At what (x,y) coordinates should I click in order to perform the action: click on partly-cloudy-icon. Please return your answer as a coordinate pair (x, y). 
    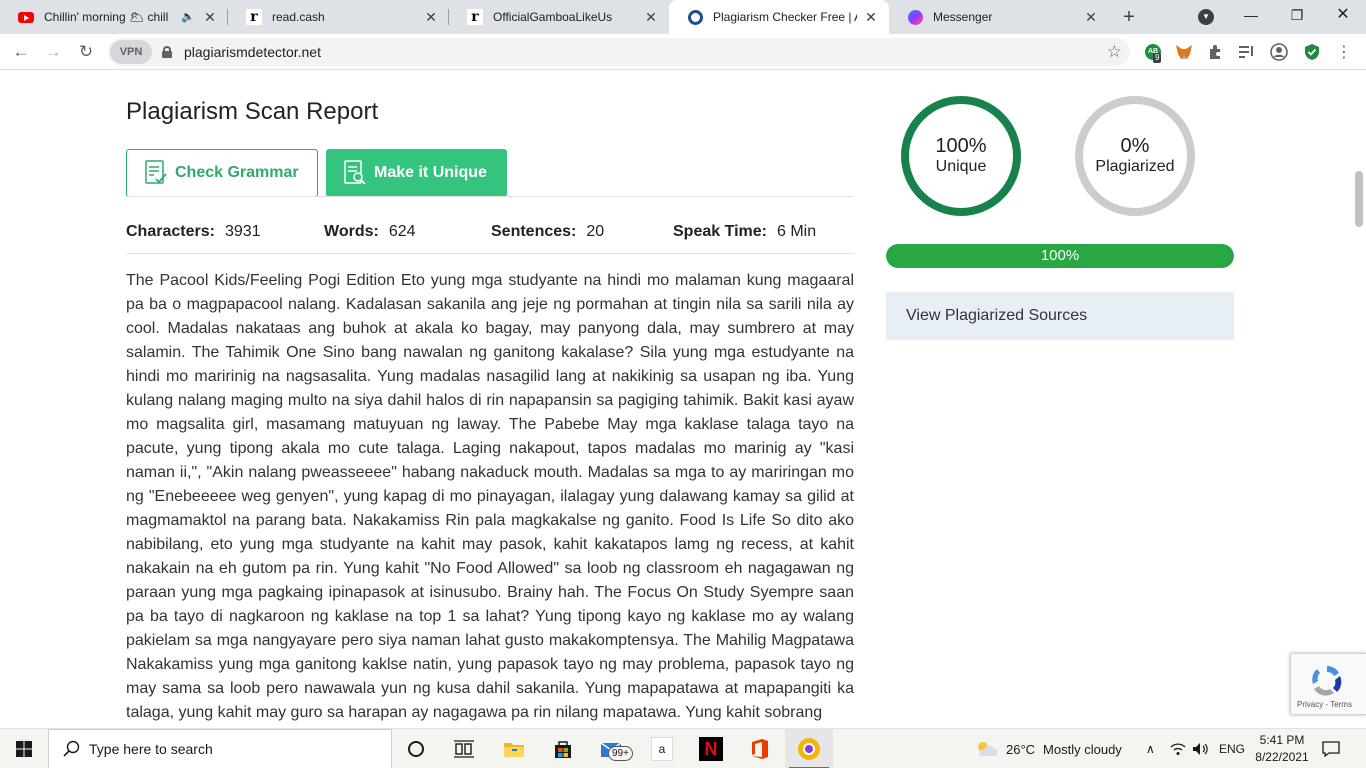
    Looking at the image, I should click on (988, 749).